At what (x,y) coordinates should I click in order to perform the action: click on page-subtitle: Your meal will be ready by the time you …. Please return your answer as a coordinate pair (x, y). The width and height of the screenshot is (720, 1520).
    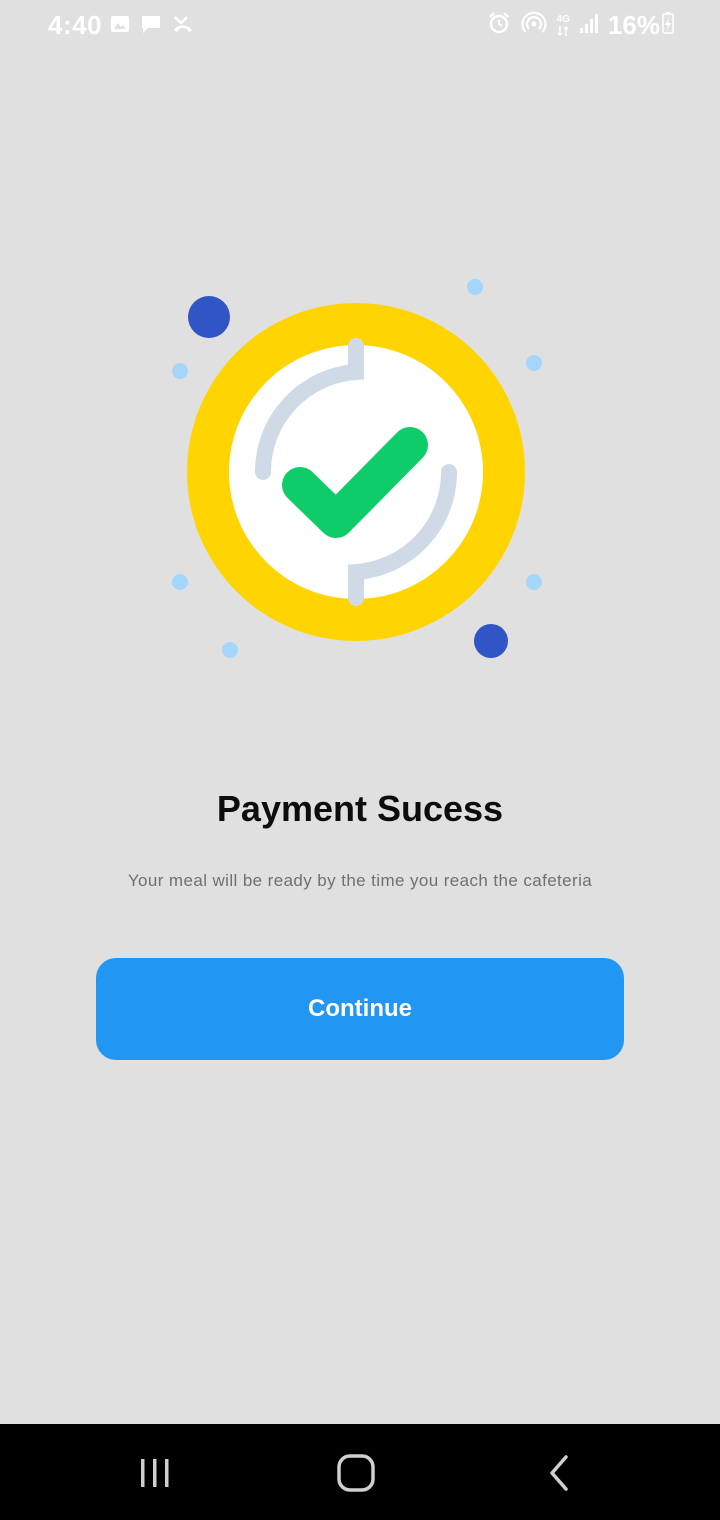
    Looking at the image, I should click on (360, 880).